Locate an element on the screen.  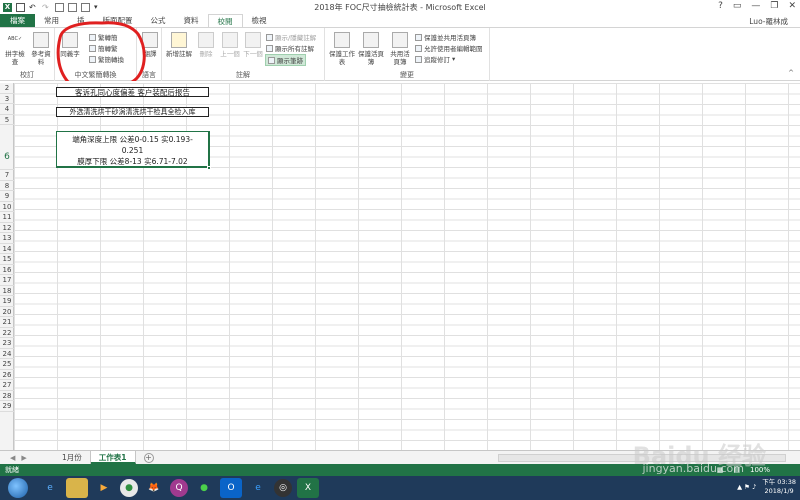
row-header: 9 is located at coordinates (7, 196).